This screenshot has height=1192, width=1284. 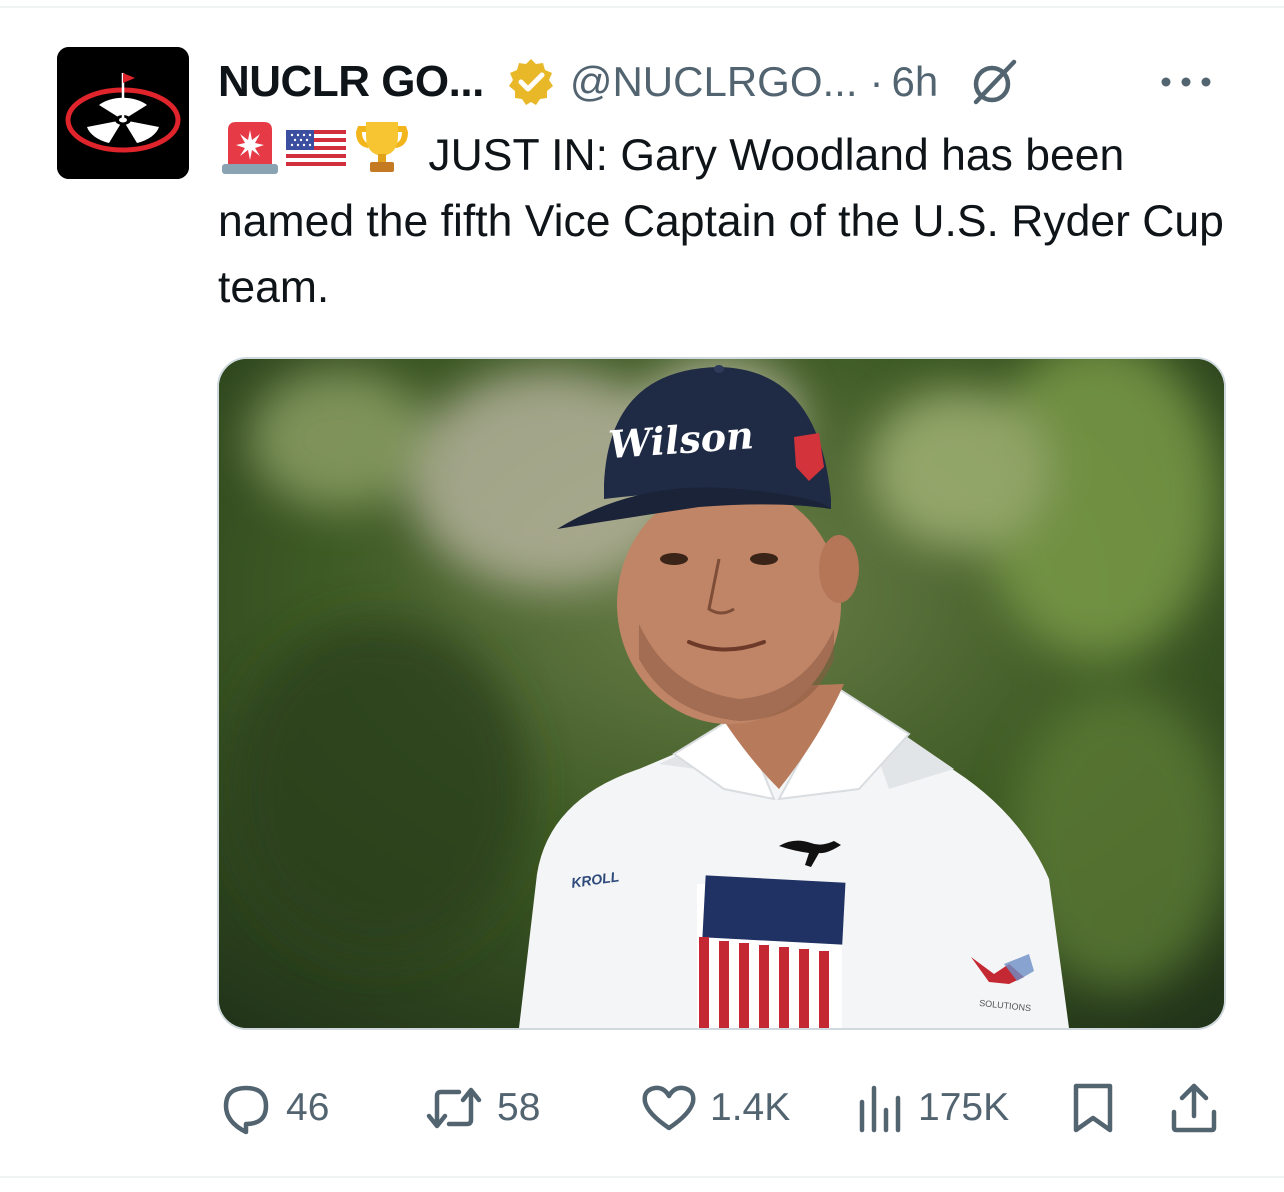 What do you see at coordinates (519, 1107) in the screenshot?
I see `repost-count: 58` at bounding box center [519, 1107].